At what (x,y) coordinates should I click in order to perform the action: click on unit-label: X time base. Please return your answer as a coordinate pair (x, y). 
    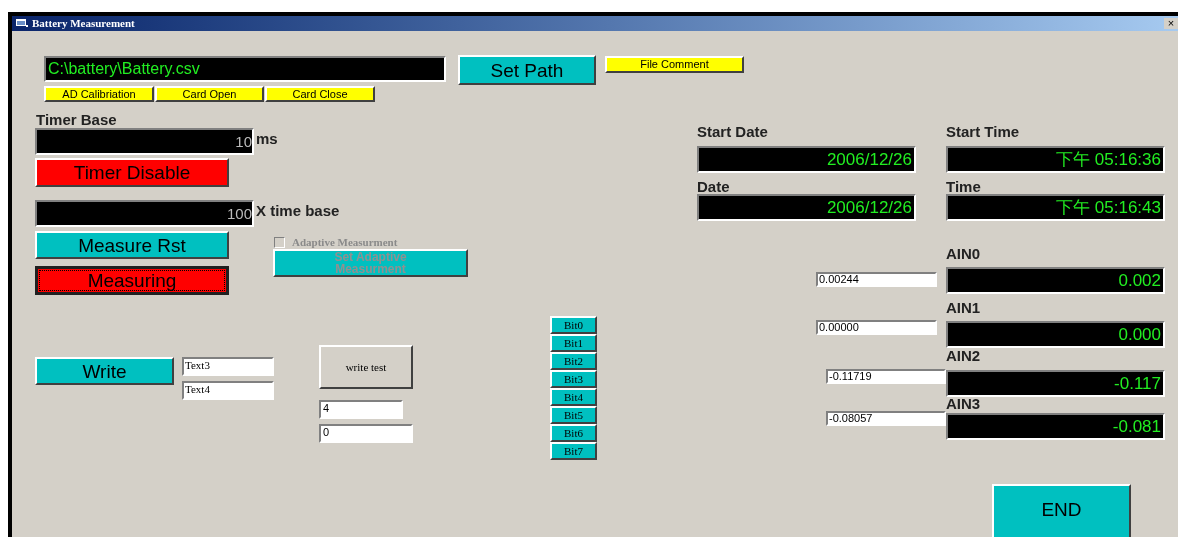
    Looking at the image, I should click on (298, 210).